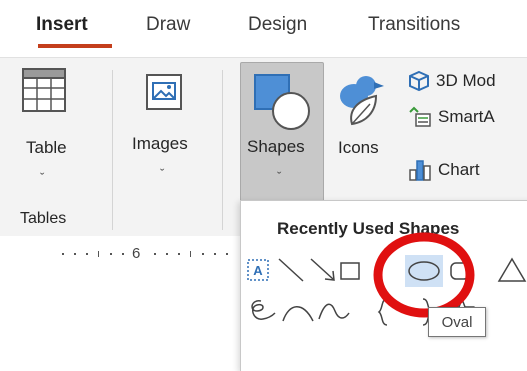 The image size is (527, 371). I want to click on table-icon, so click(44, 90).